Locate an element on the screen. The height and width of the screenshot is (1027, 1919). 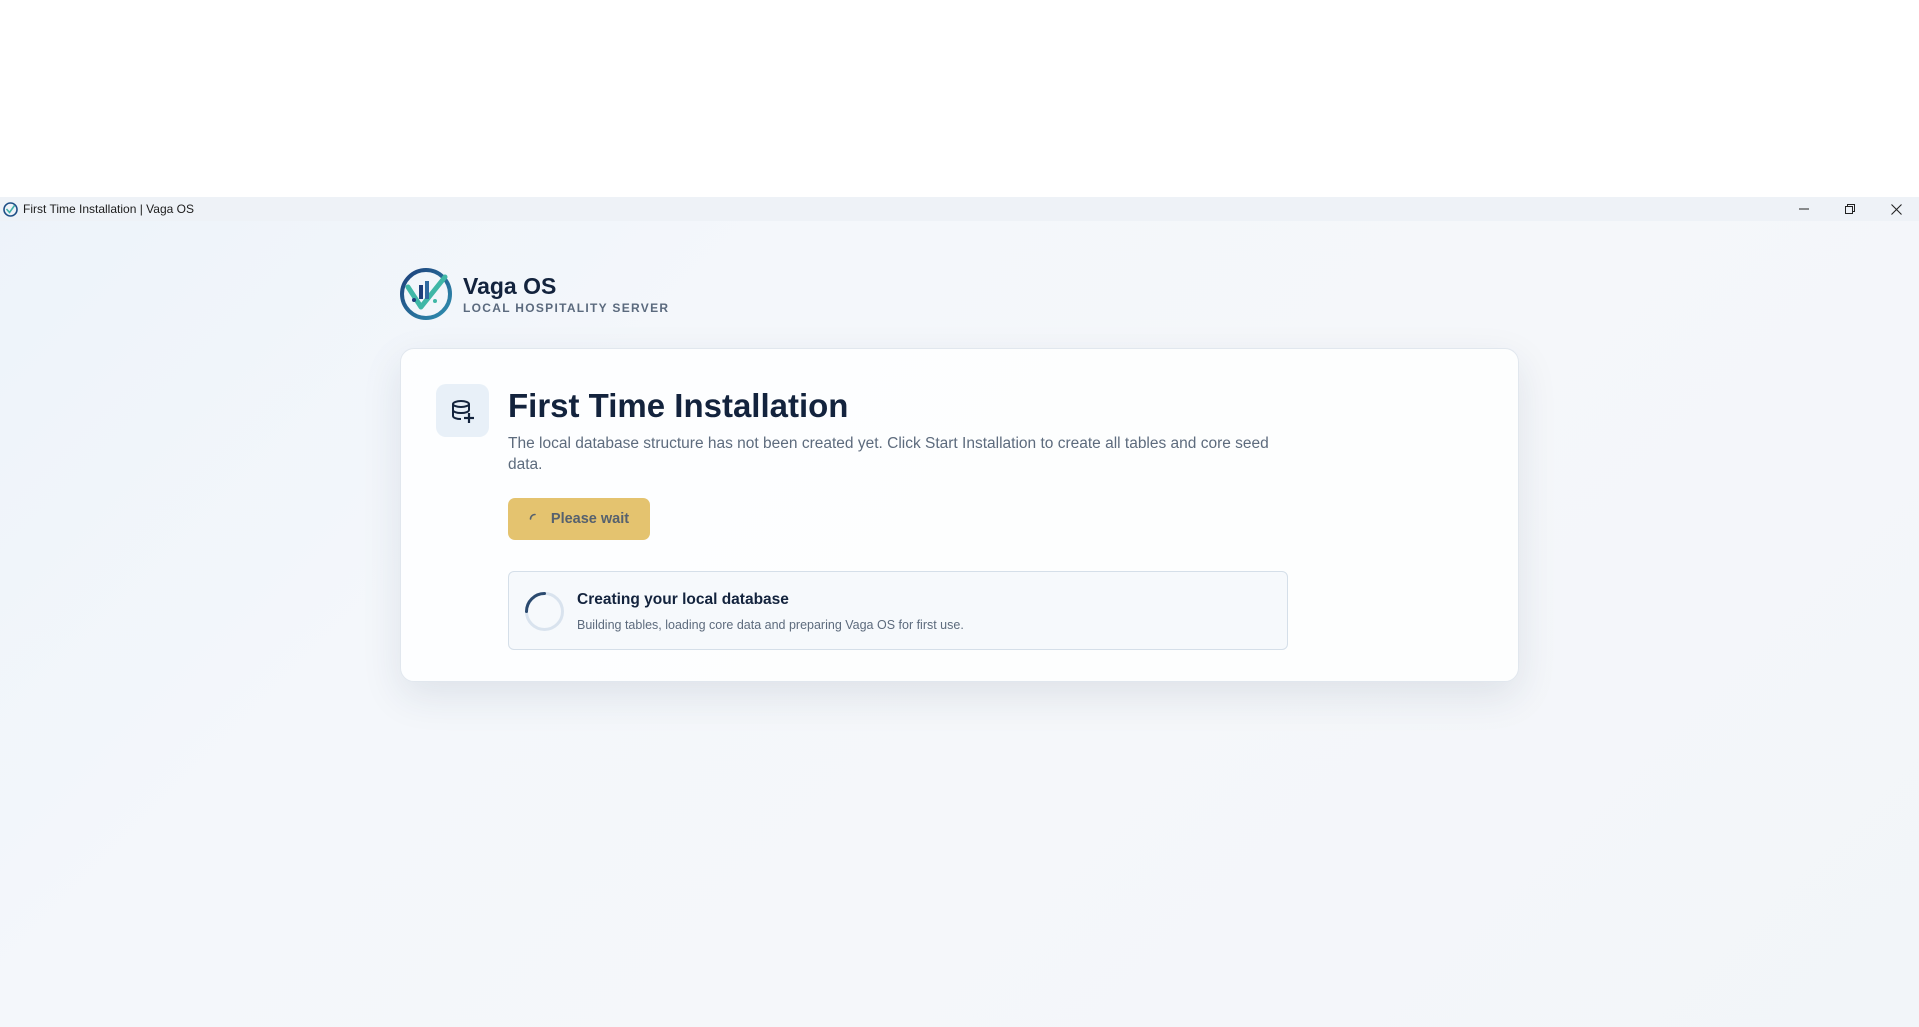
card-icon-container is located at coordinates (462, 410).